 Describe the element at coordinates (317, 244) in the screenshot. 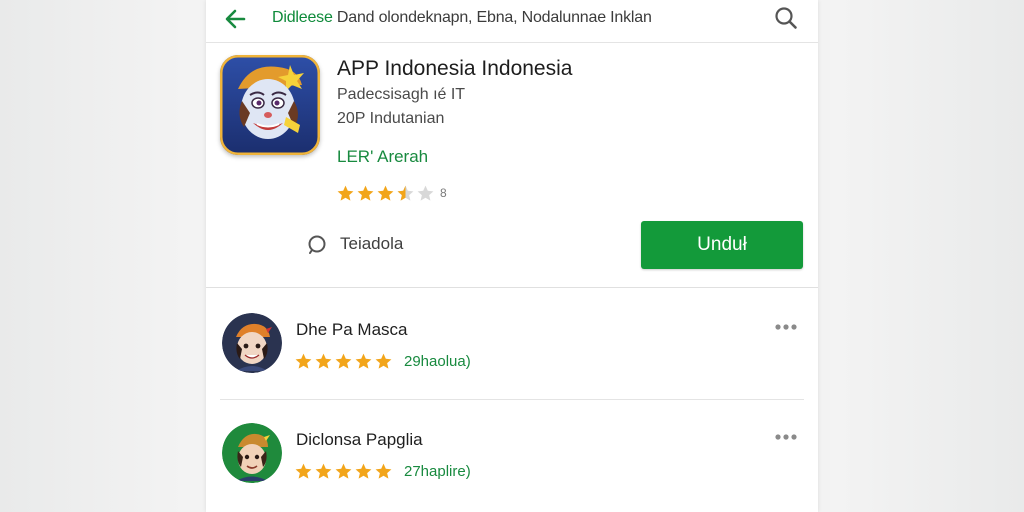

I see `circle-outline-icon` at that location.